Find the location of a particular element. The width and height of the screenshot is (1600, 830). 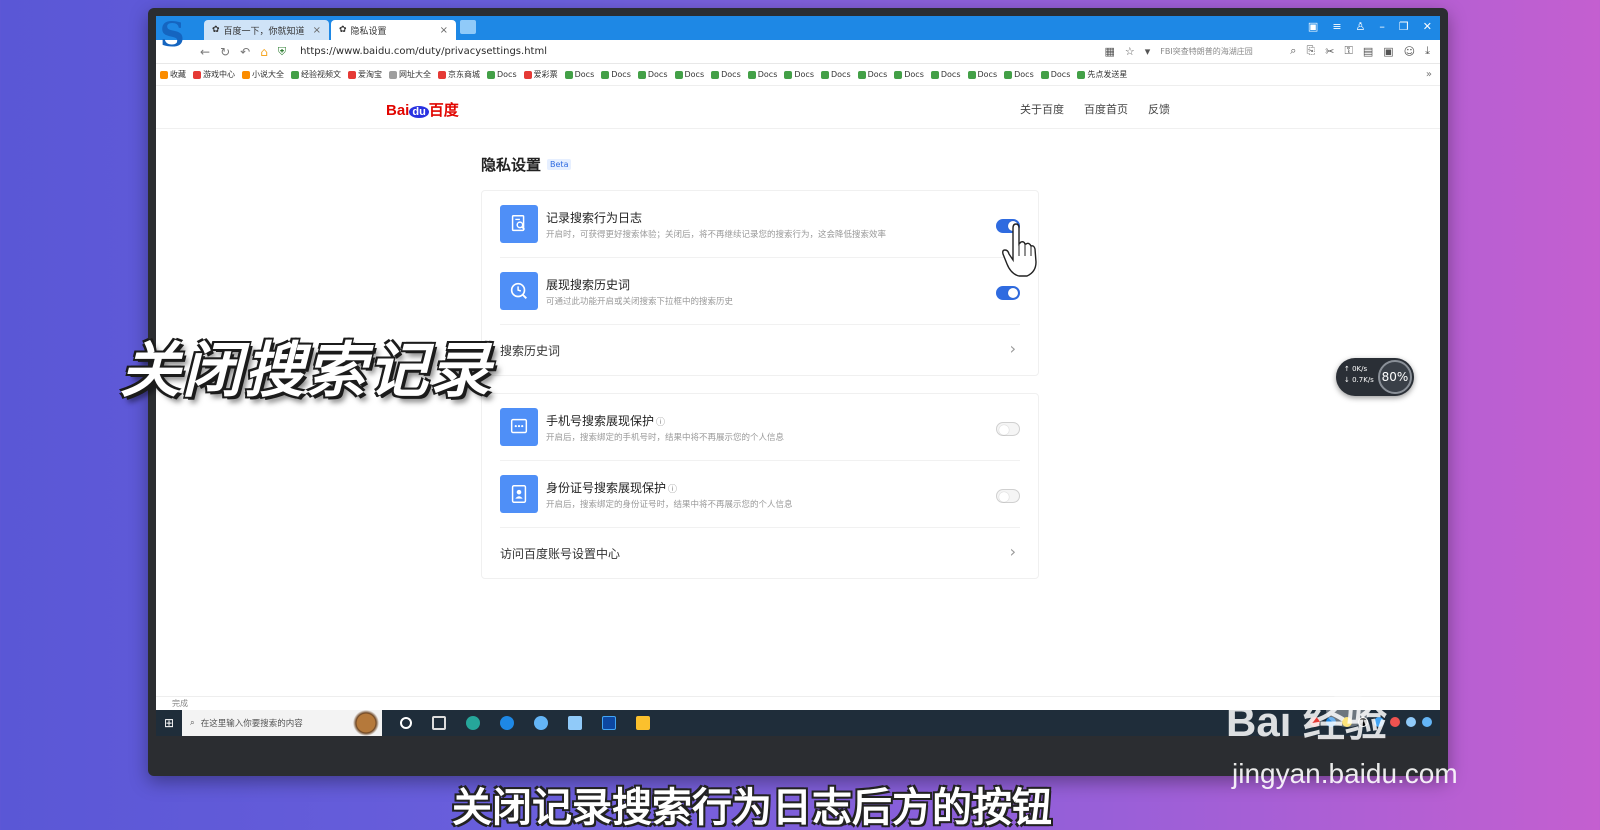

search-icon: ⌕ is located at coordinates (1293, 51).